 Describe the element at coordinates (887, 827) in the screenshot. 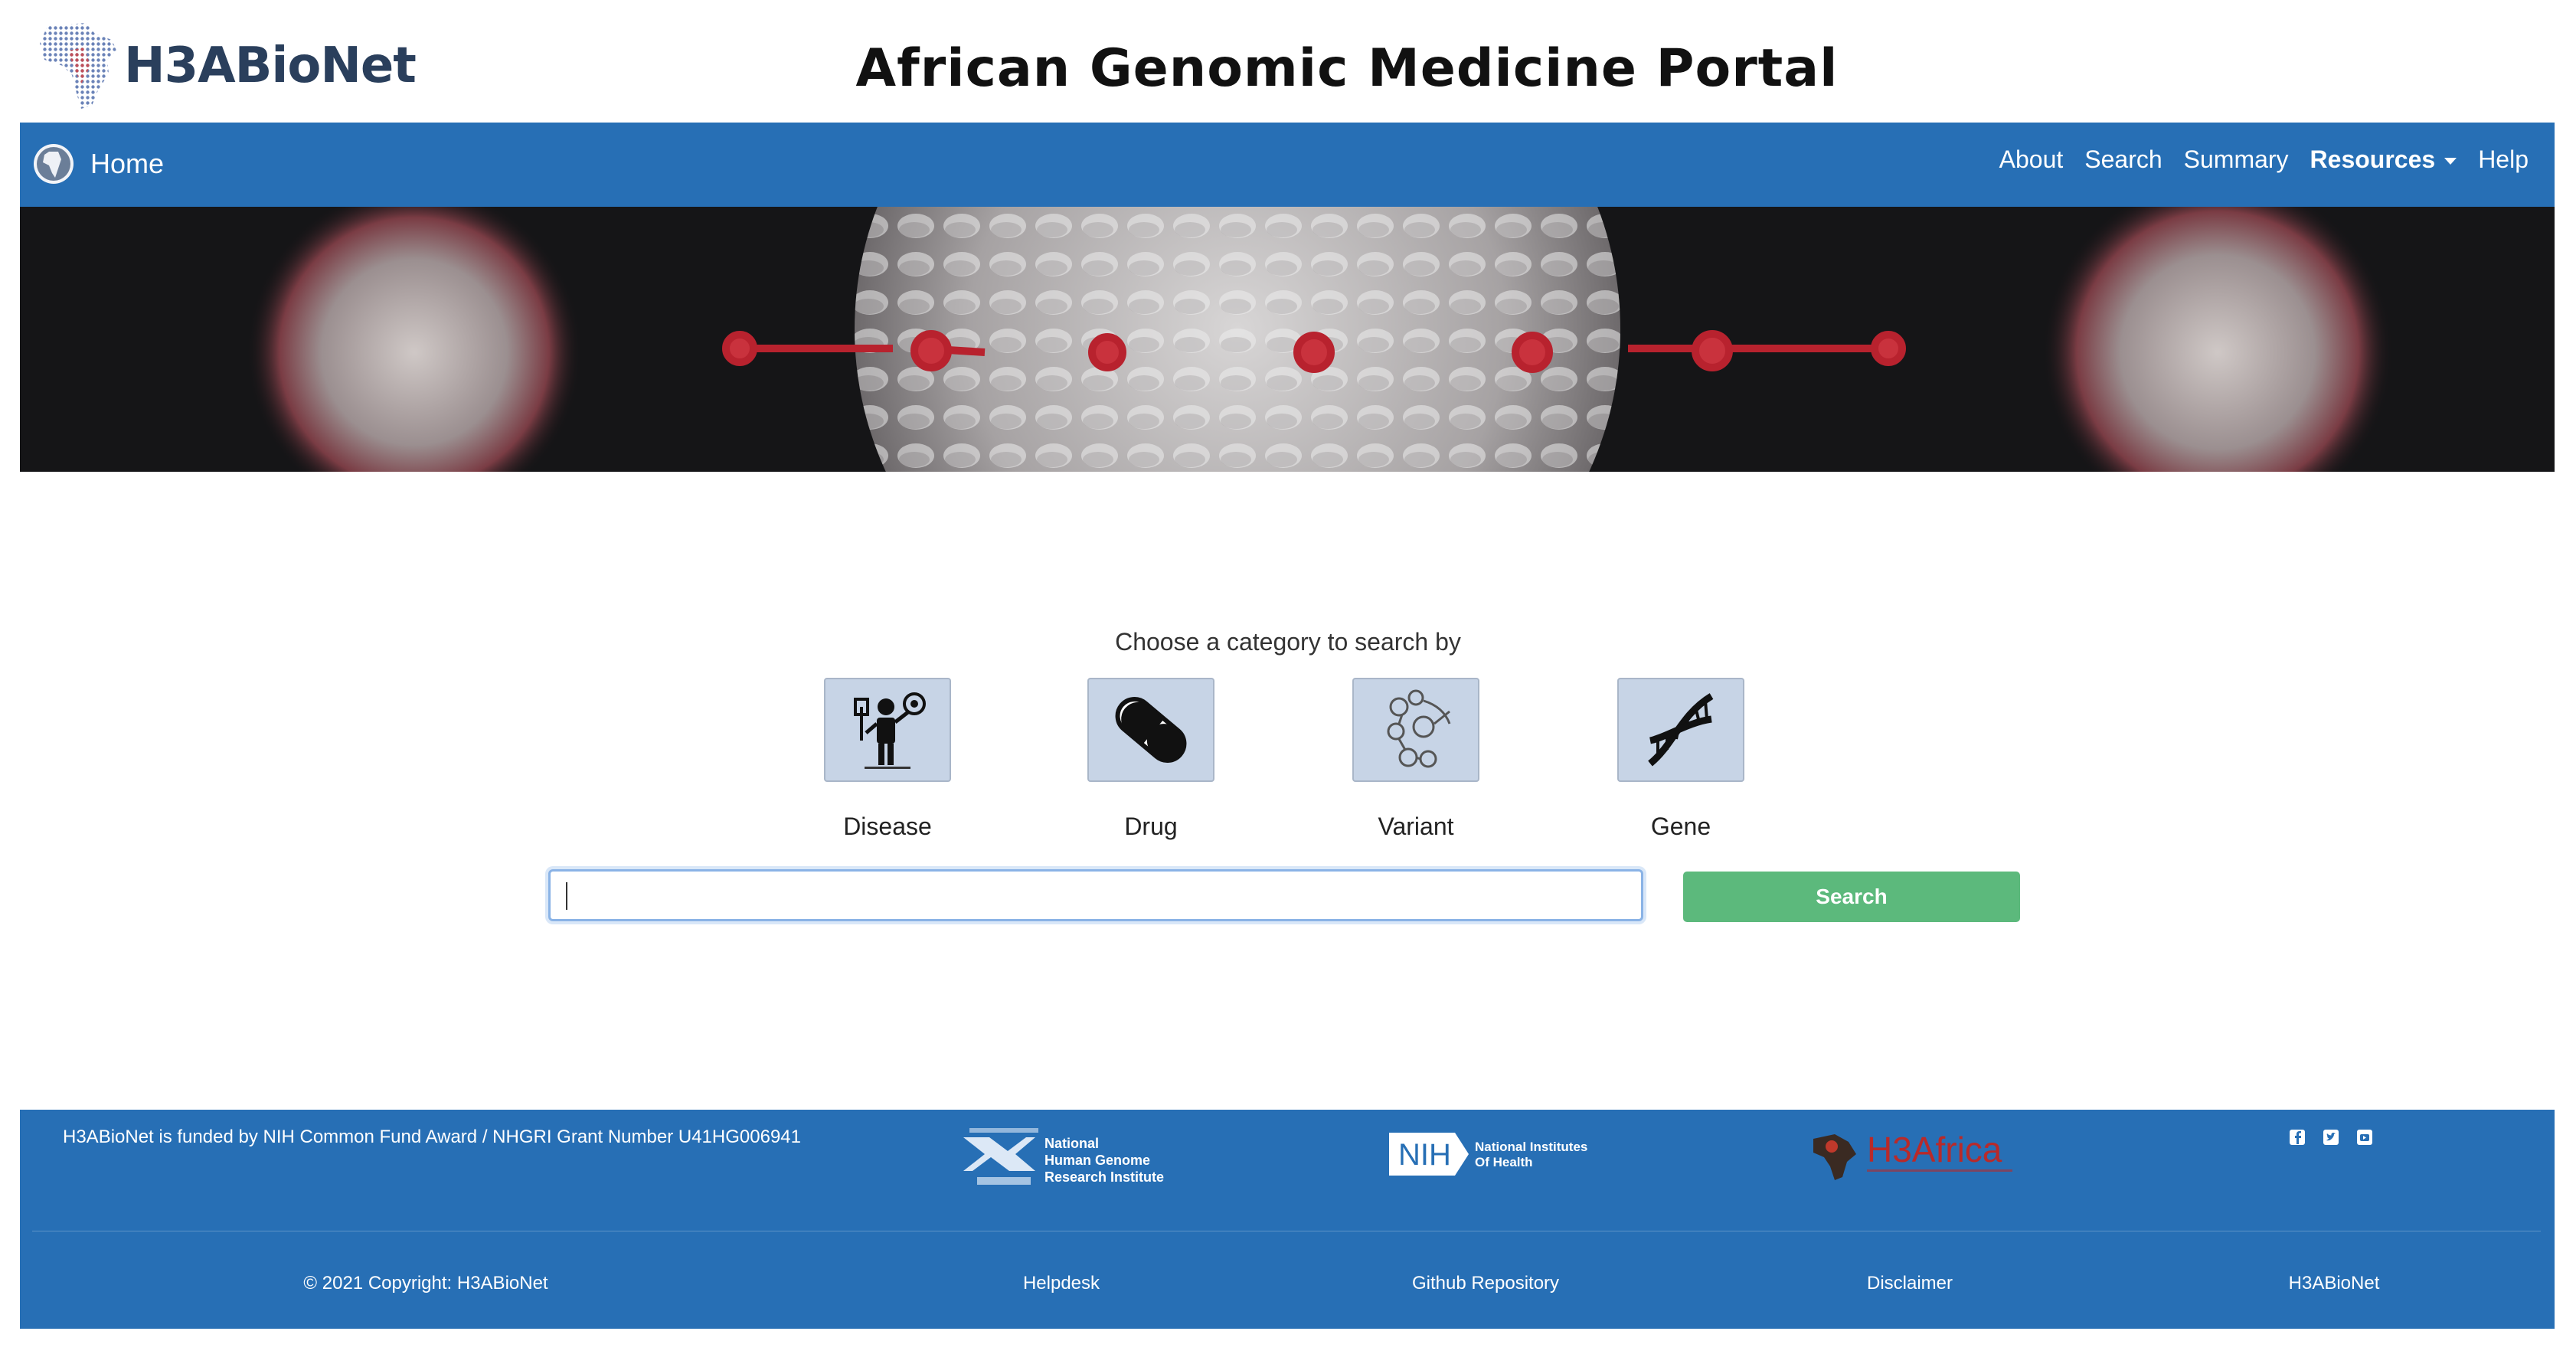

I see `category-label: Disease` at that location.